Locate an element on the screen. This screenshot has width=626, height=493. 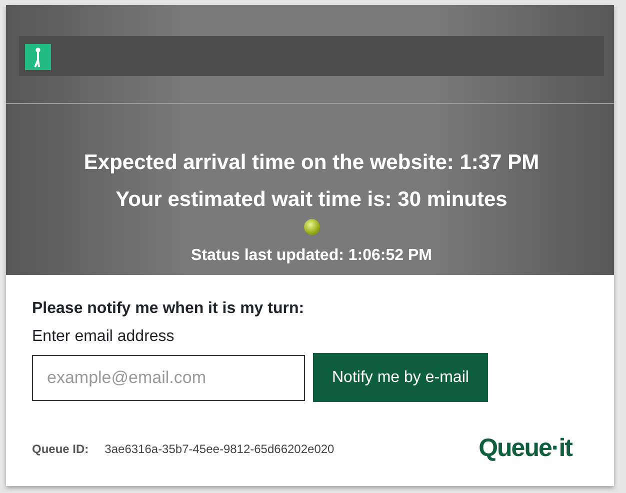
logo: Queue·it is located at coordinates (525, 448).